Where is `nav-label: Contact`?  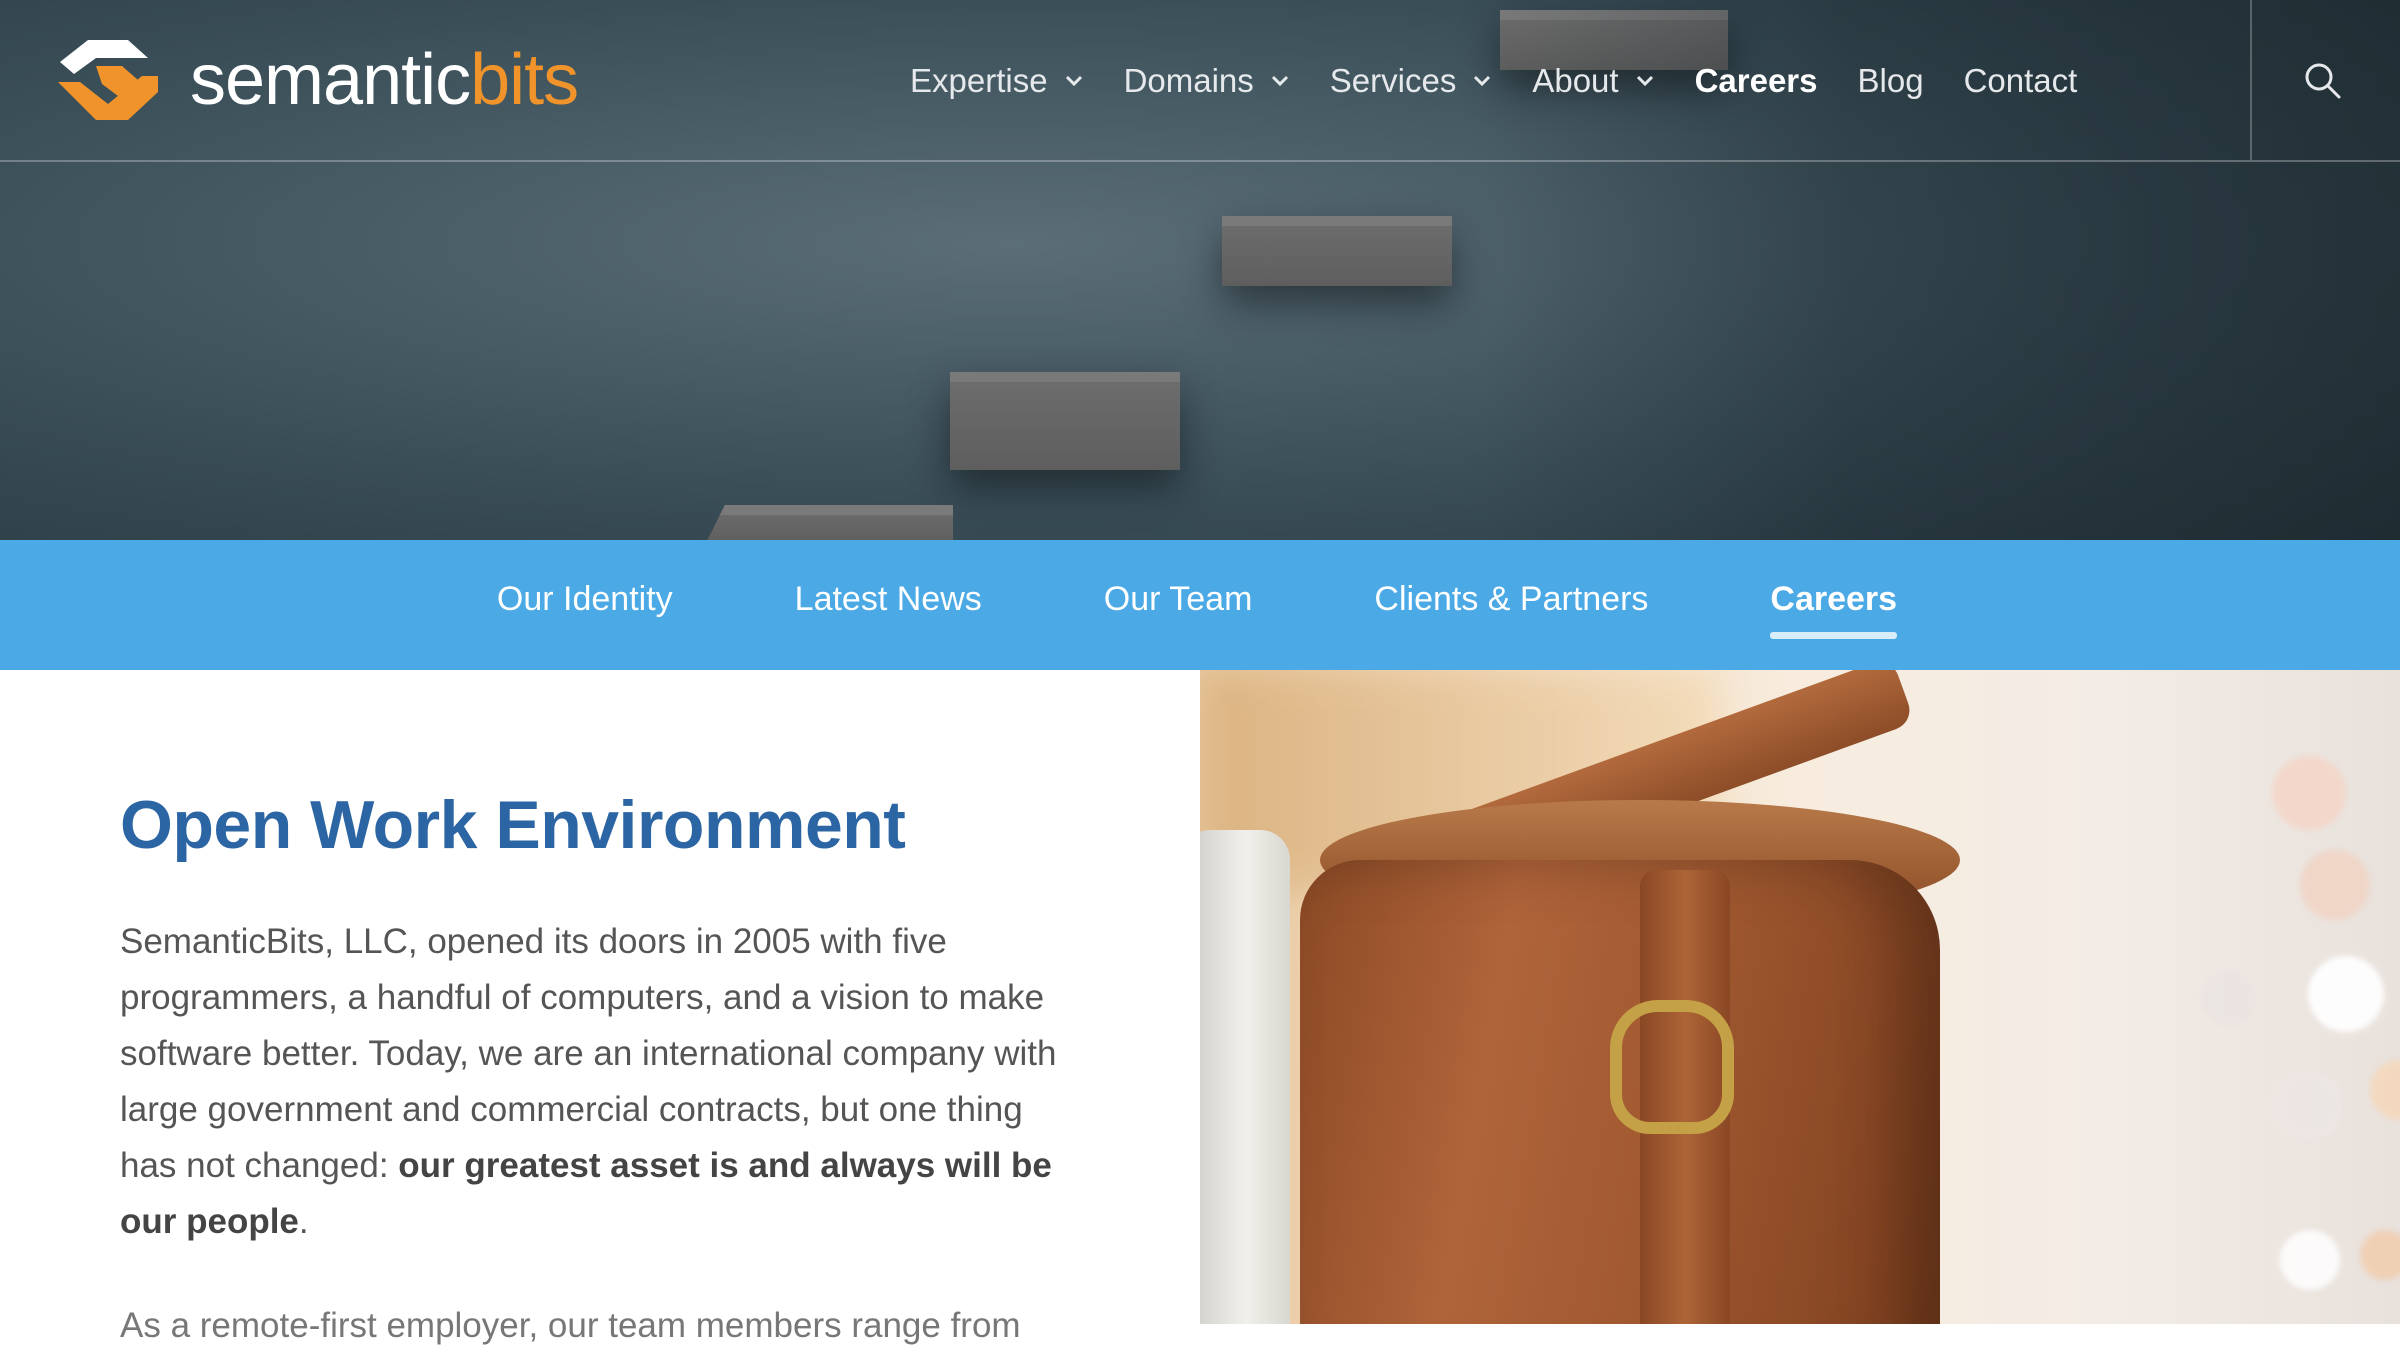 nav-label: Contact is located at coordinates (2020, 80).